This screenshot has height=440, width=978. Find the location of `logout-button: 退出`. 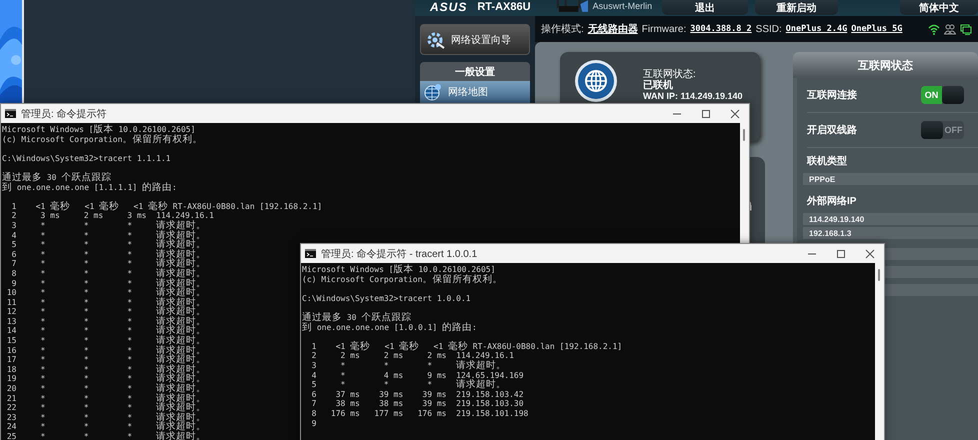

logout-button: 退出 is located at coordinates (705, 7).